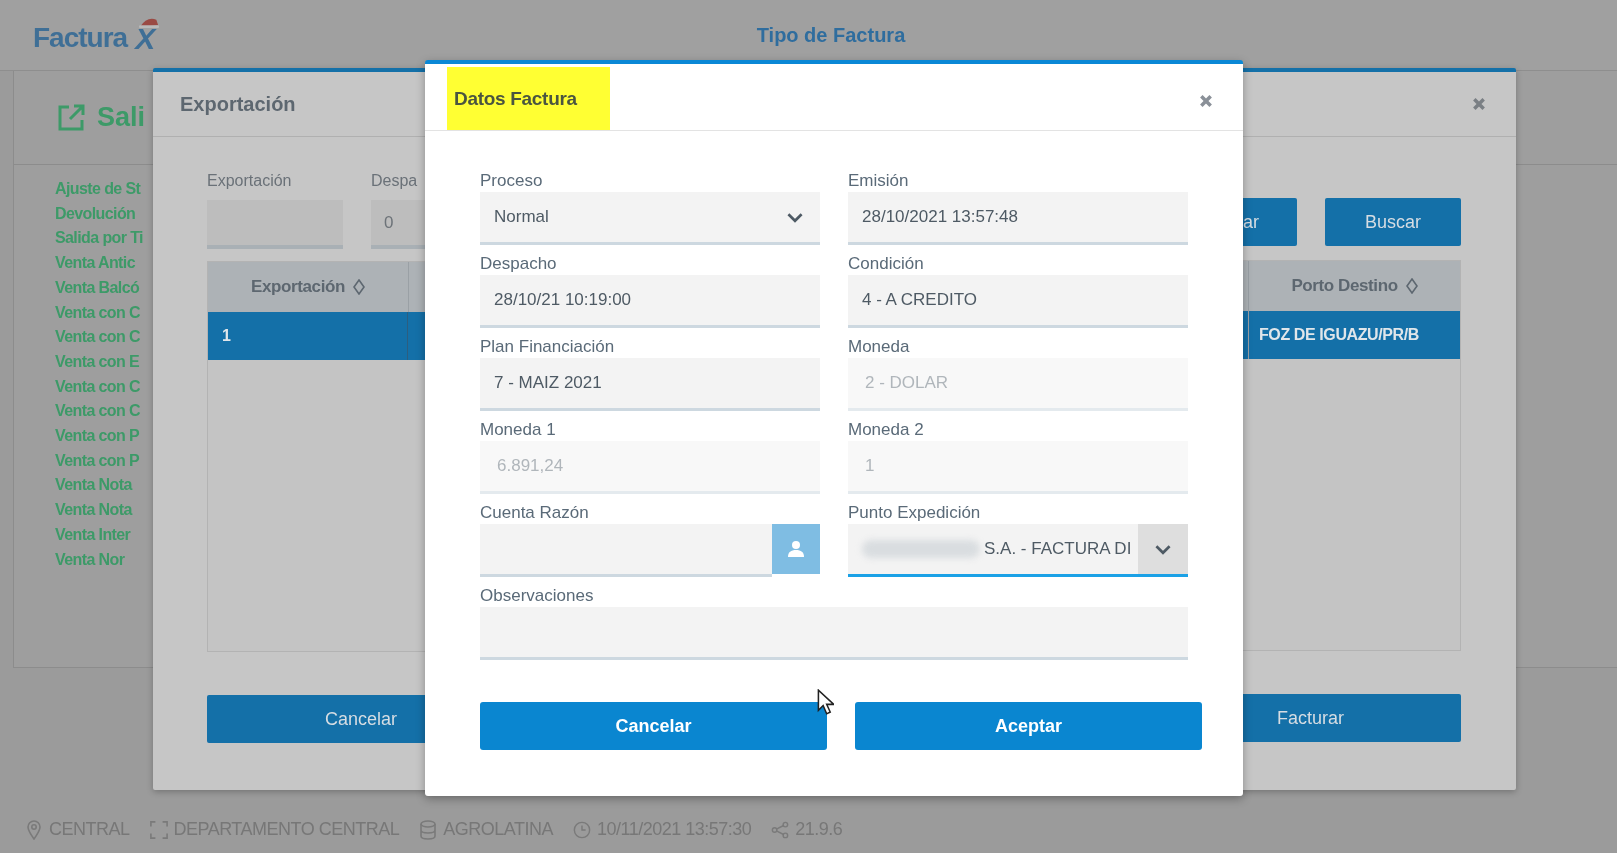 The image size is (1617, 853). Describe the element at coordinates (1018, 301) in the screenshot. I see `input-field: 4 - A CREDITO` at that location.